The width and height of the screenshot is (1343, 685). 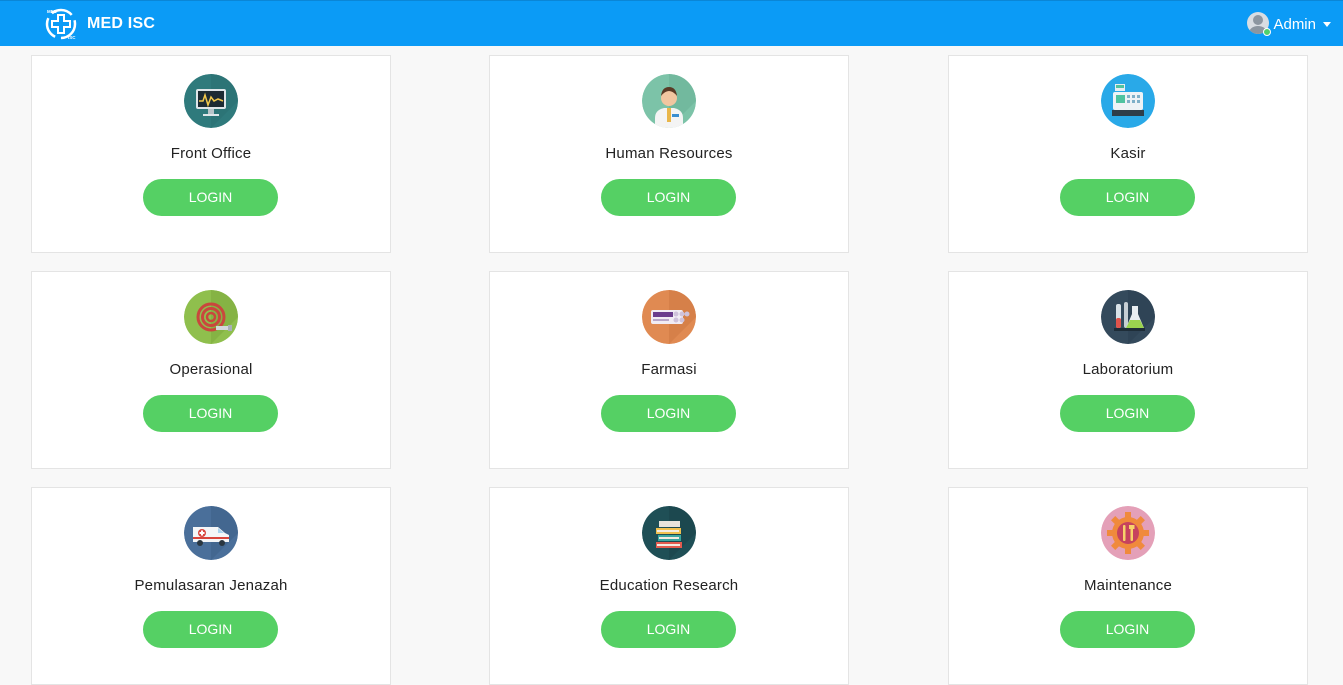 I want to click on module-card-front-office: Front Office LOGIN, so click(x=211, y=154).